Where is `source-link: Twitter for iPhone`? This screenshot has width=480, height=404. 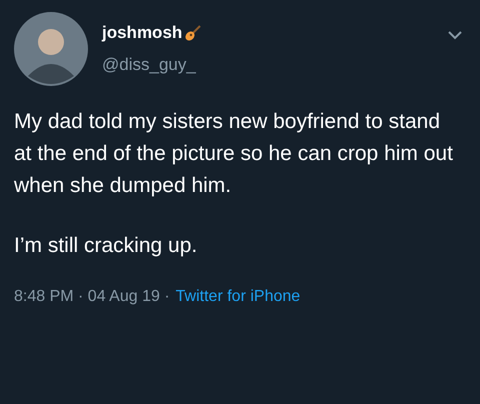 source-link: Twitter for iPhone is located at coordinates (238, 297).